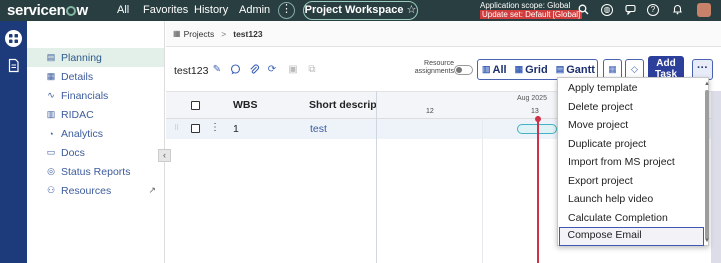 This screenshot has width=721, height=263. What do you see at coordinates (583, 10) in the screenshot?
I see `search-icon` at bounding box center [583, 10].